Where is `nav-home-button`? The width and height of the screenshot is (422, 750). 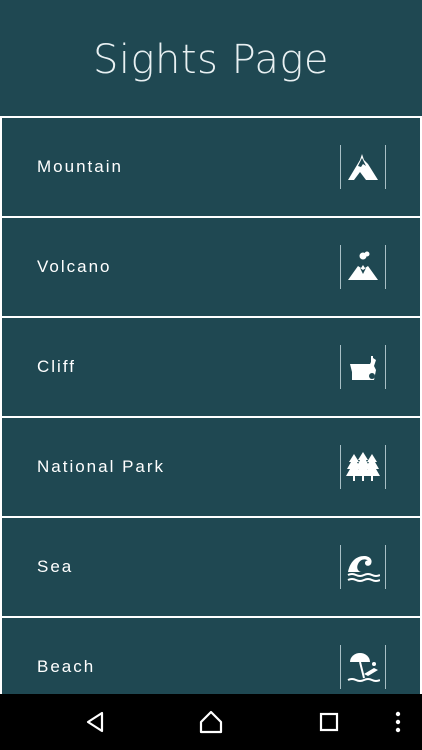
nav-home-button is located at coordinates (211, 722).